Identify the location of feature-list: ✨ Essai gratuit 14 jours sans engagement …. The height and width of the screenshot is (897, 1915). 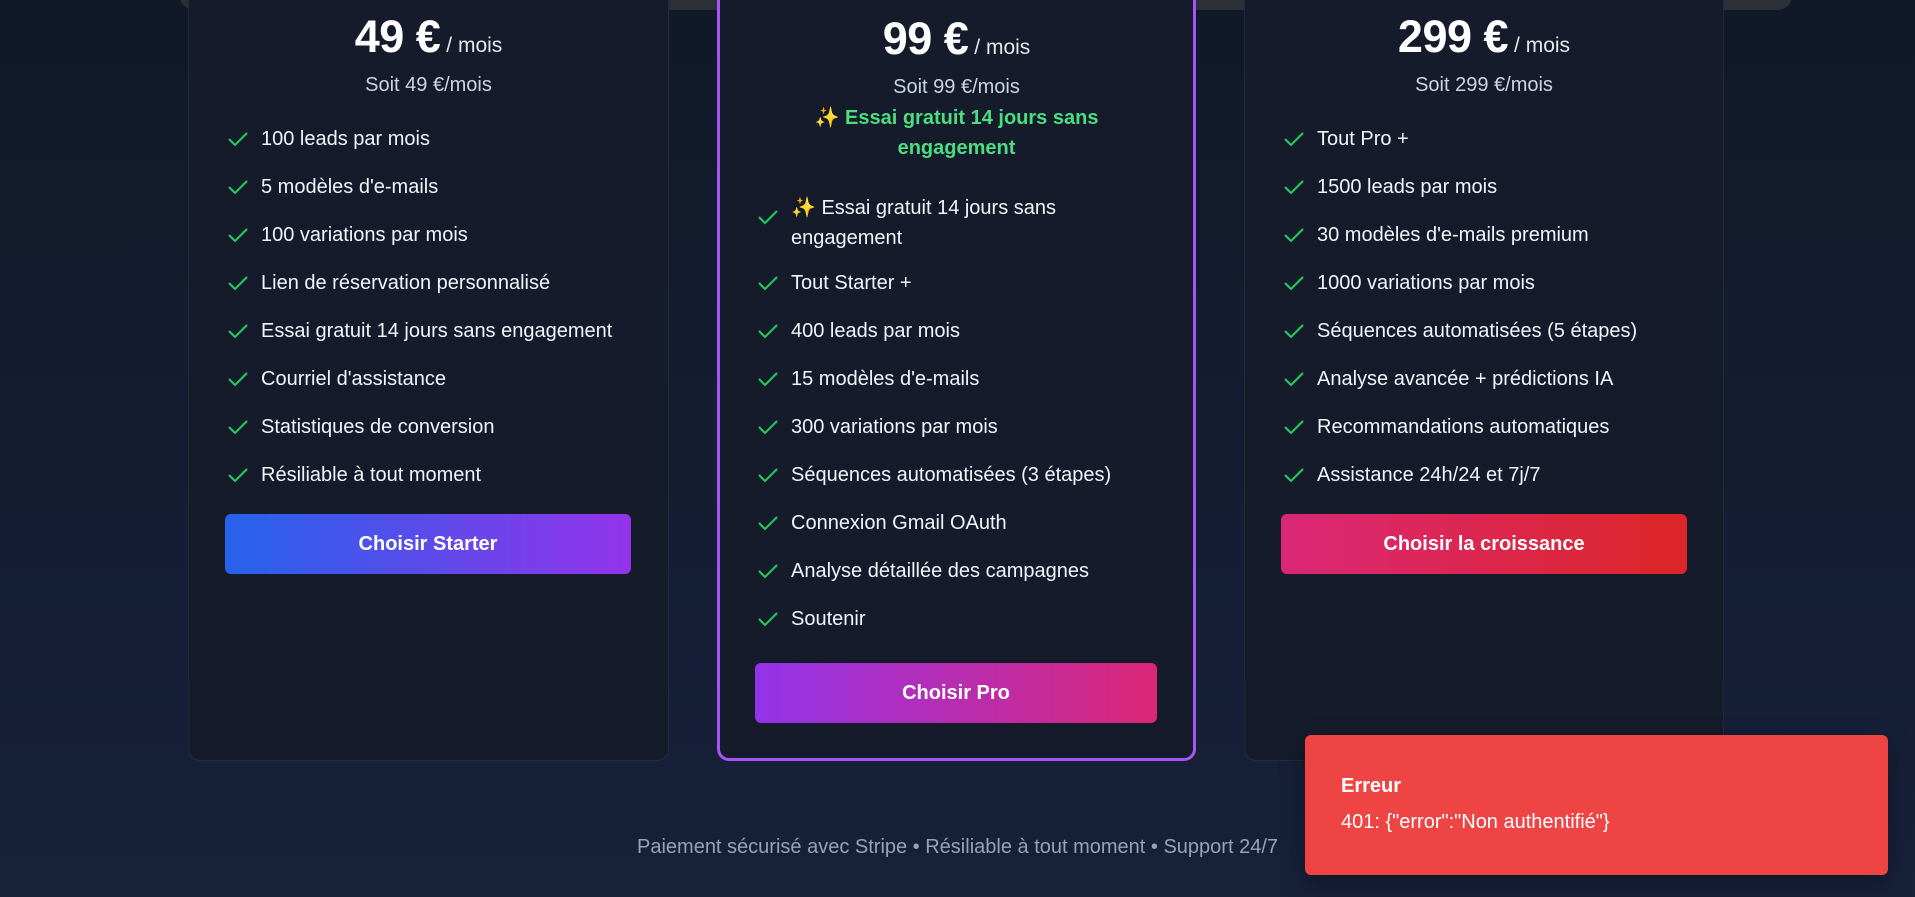
(934, 425).